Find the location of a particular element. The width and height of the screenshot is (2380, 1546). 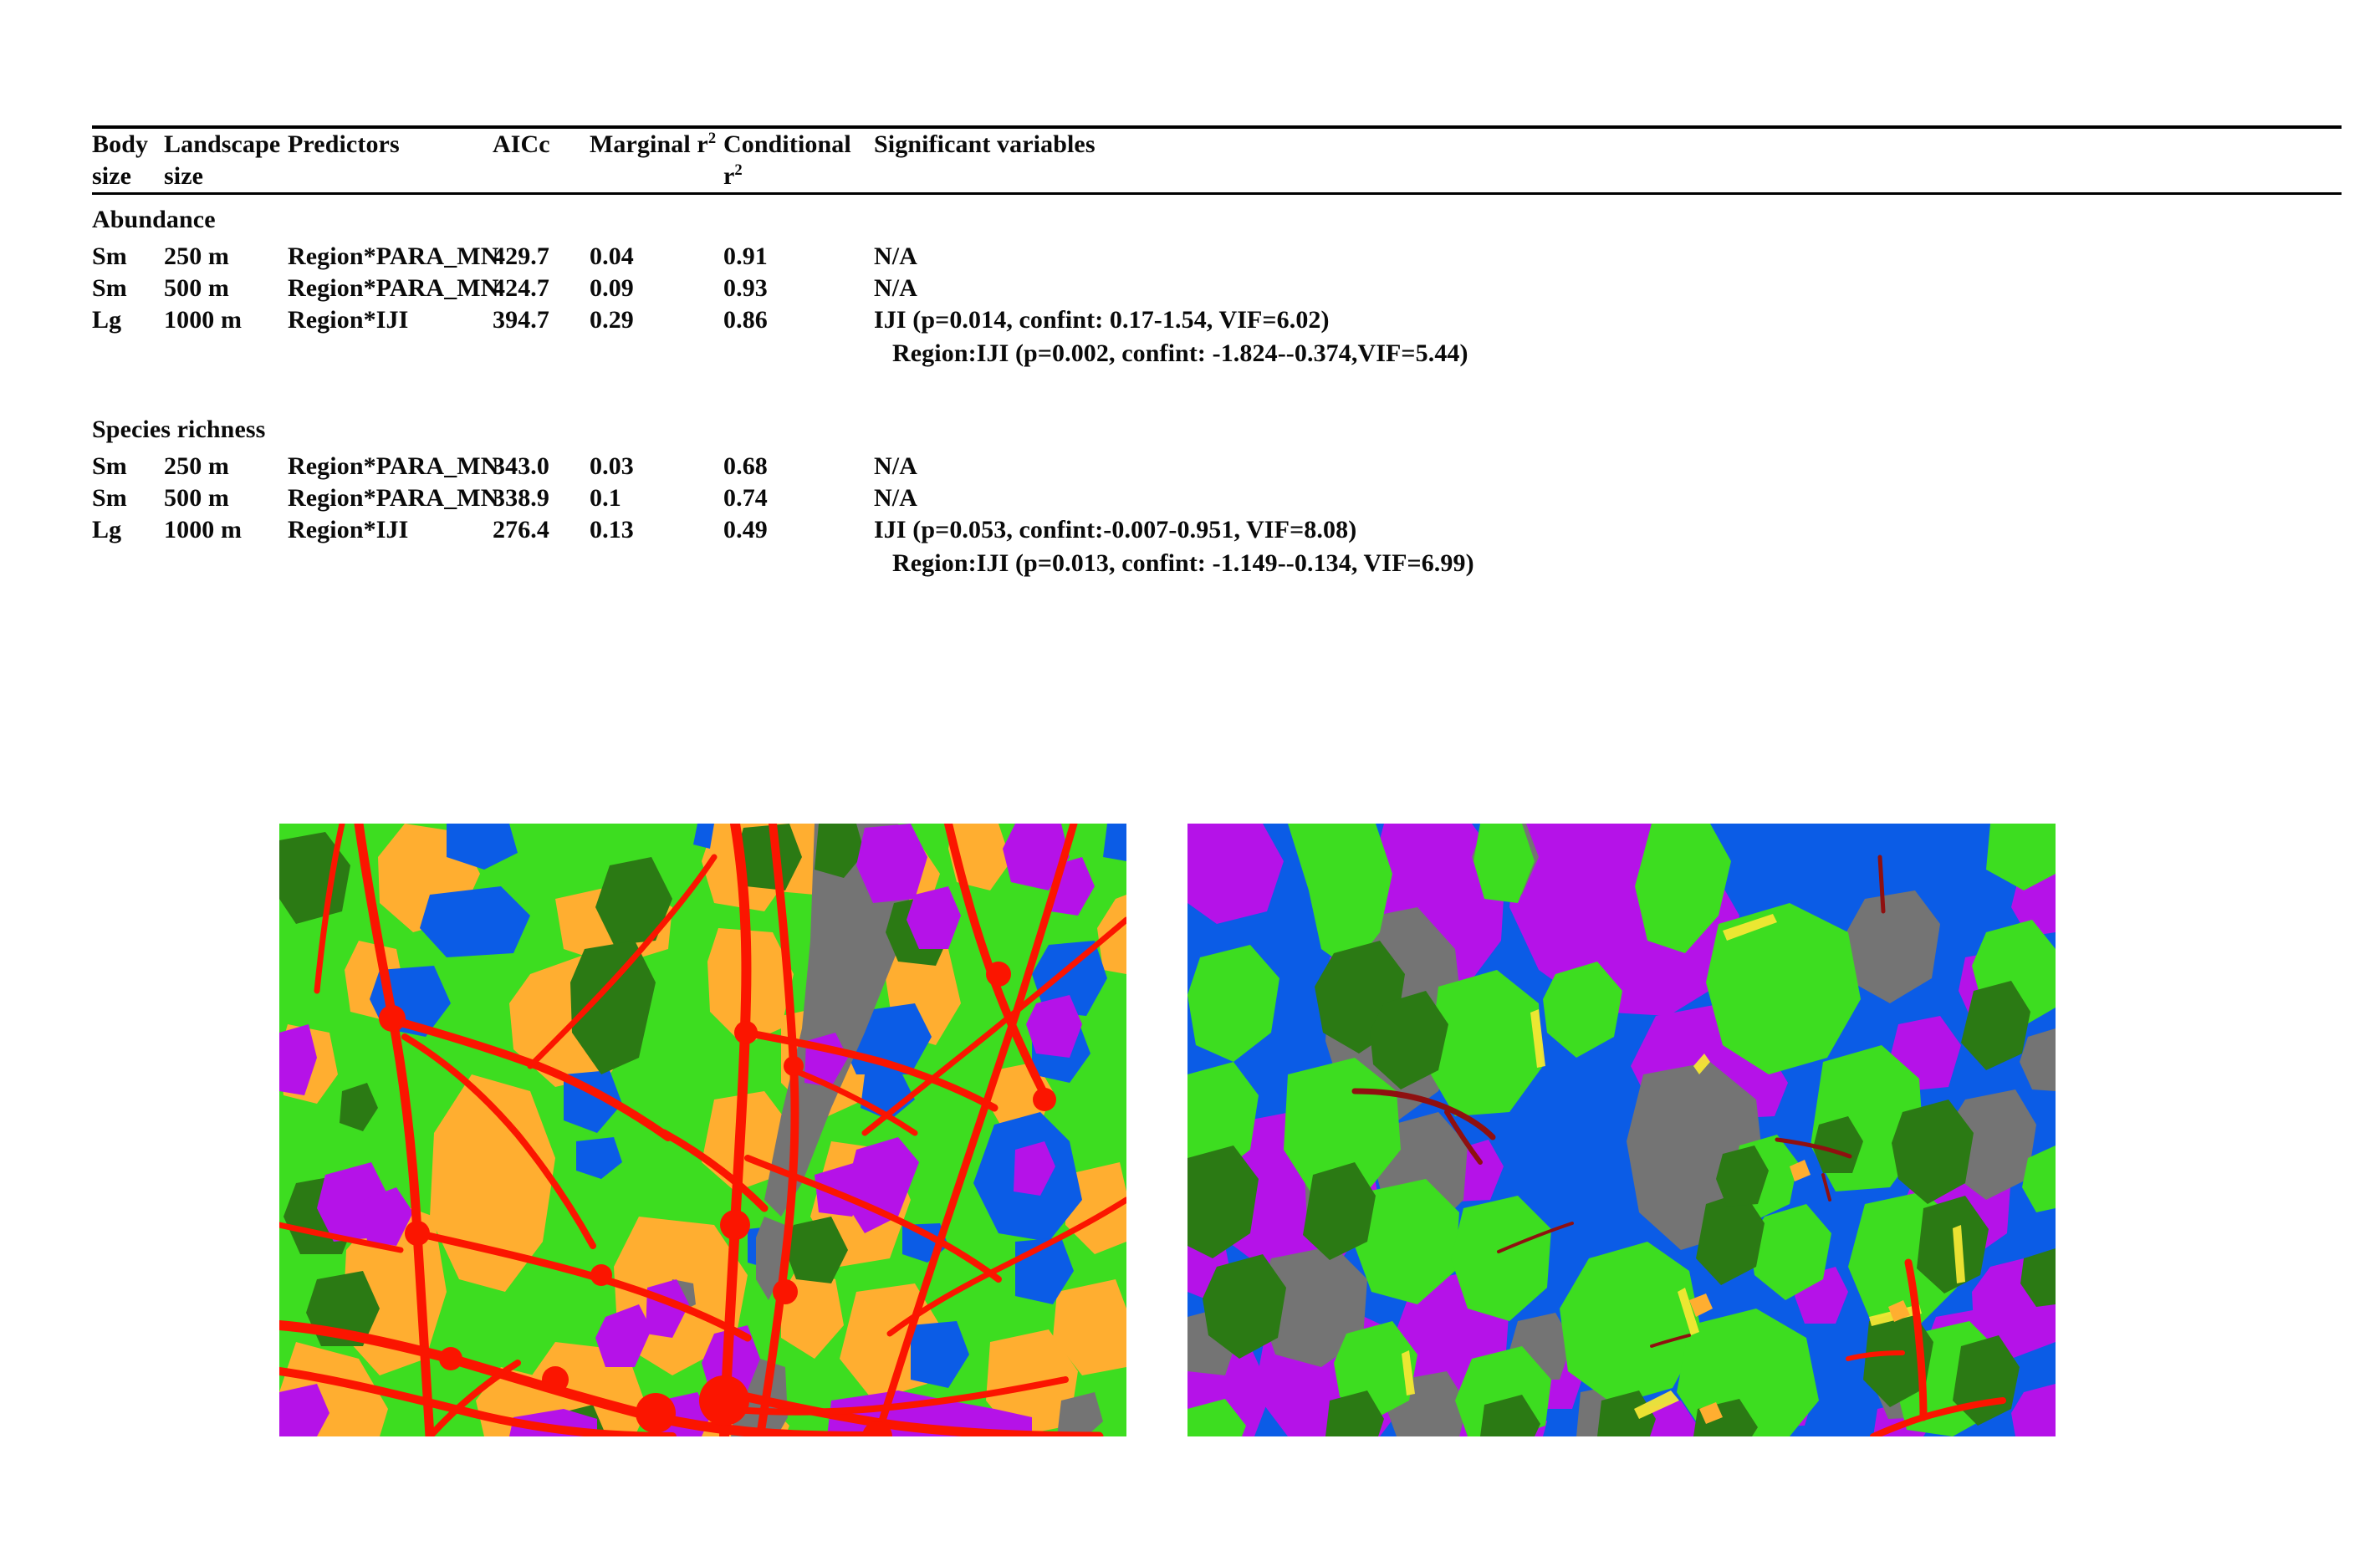

land-cover-map-lake-region is located at coordinates (1621, 1130).